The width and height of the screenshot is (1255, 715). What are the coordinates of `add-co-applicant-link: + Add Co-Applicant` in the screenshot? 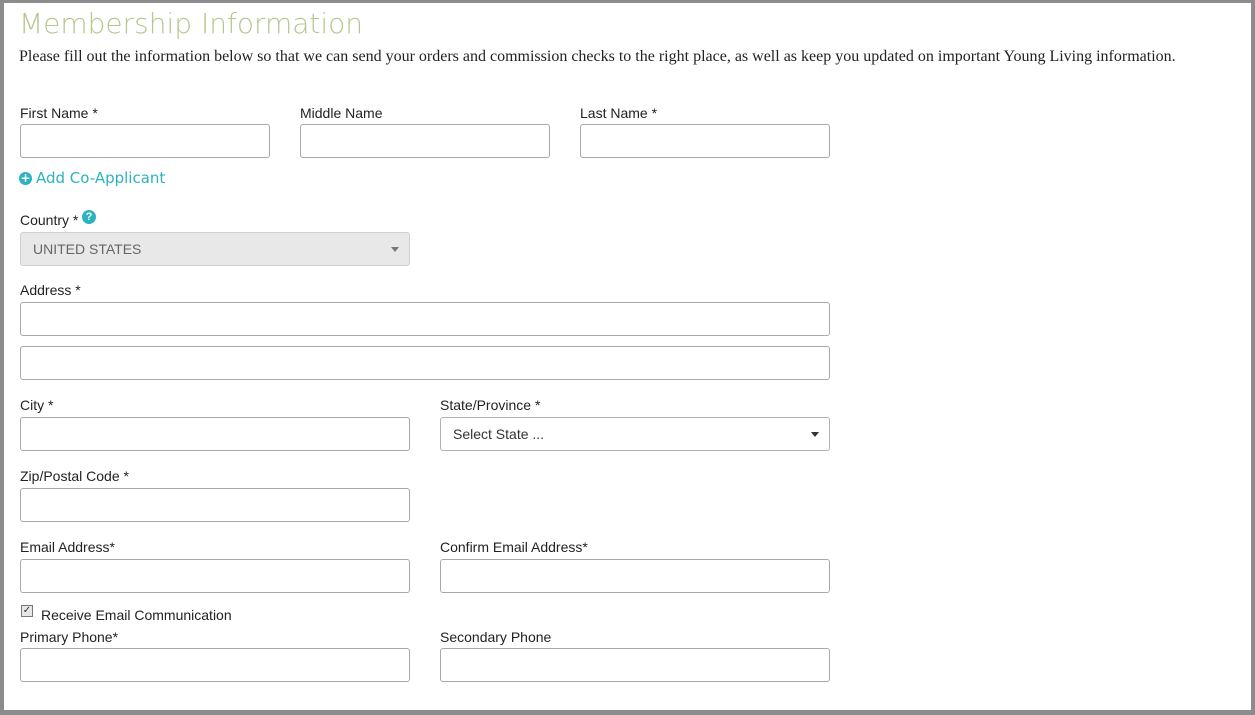 It's located at (92, 178).